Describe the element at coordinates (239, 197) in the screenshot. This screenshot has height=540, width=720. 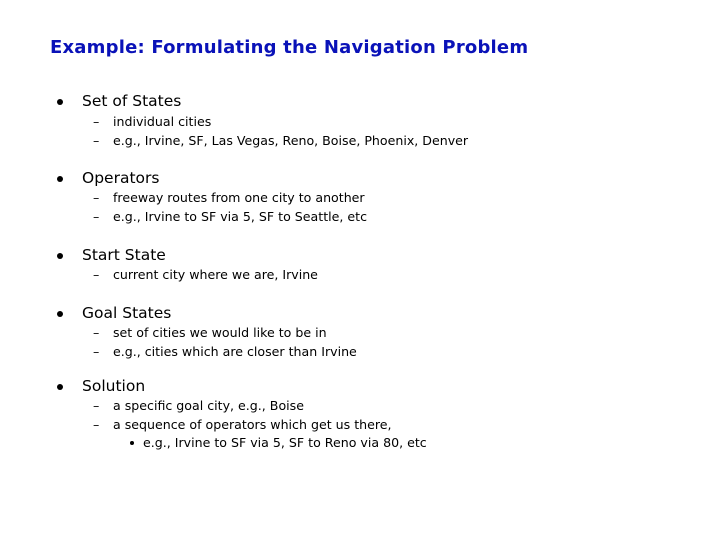
I see `list-item-text: freeway routes from one city to another` at that location.